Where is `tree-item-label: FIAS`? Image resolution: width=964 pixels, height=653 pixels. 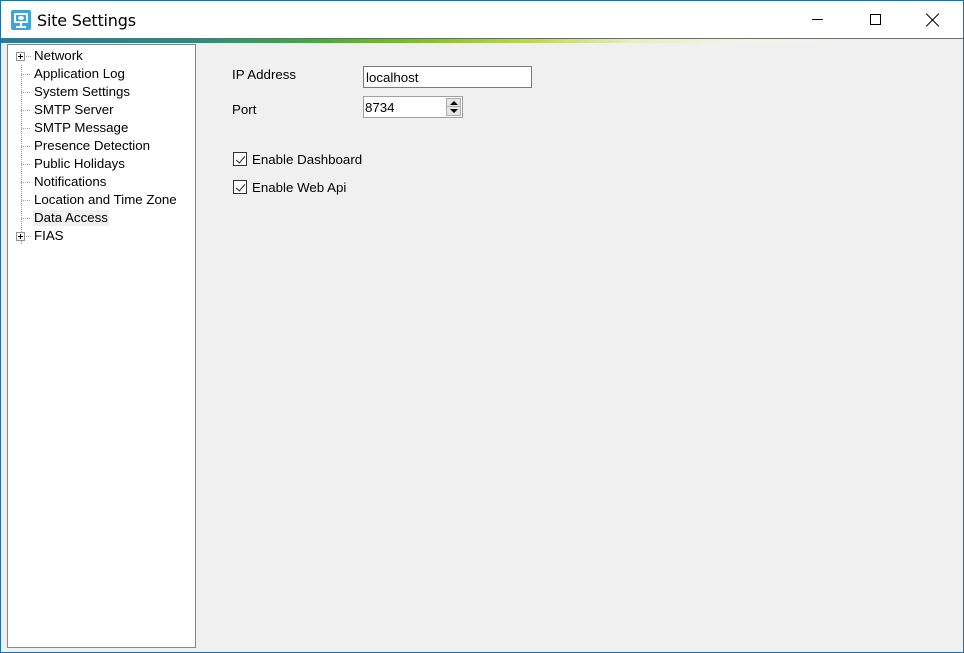 tree-item-label: FIAS is located at coordinates (49, 235).